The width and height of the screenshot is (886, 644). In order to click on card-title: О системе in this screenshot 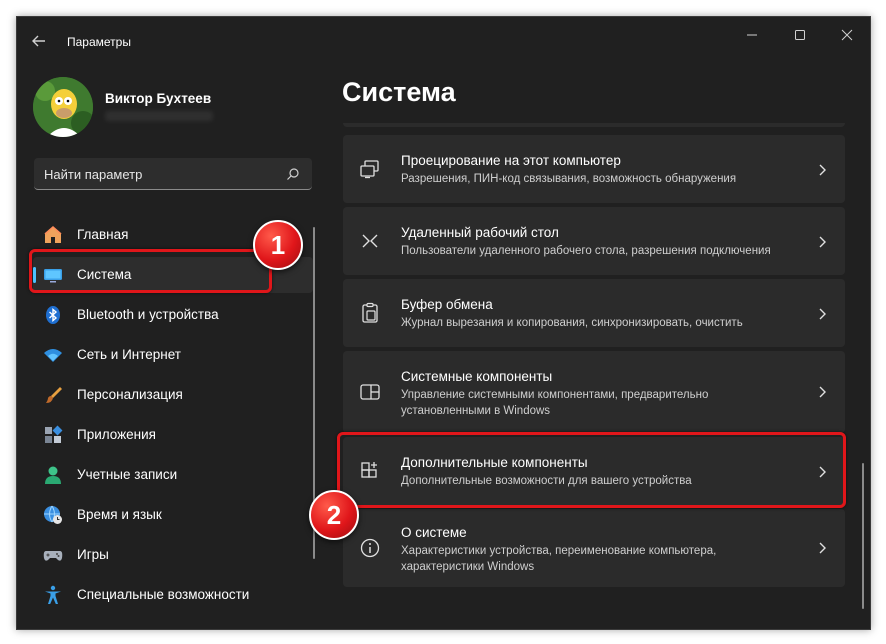, I will do `click(434, 532)`.